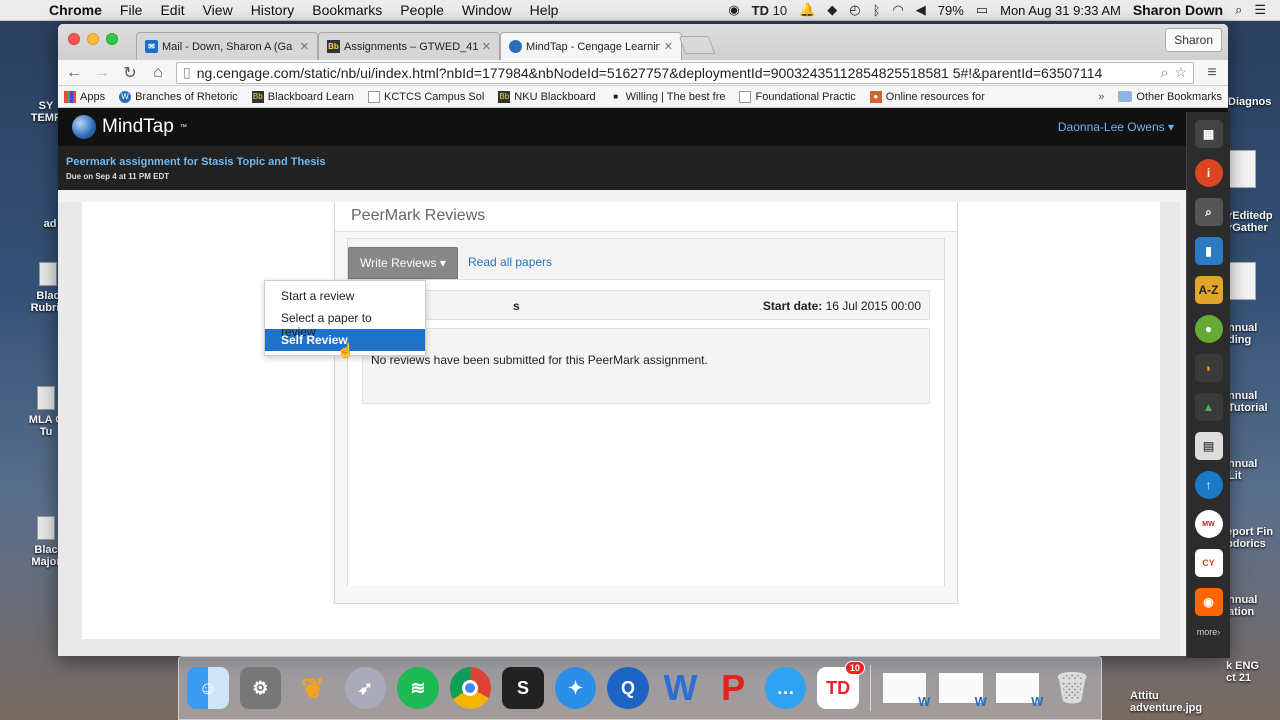  Describe the element at coordinates (112, 39) in the screenshot. I see `zoom-window-button` at that location.